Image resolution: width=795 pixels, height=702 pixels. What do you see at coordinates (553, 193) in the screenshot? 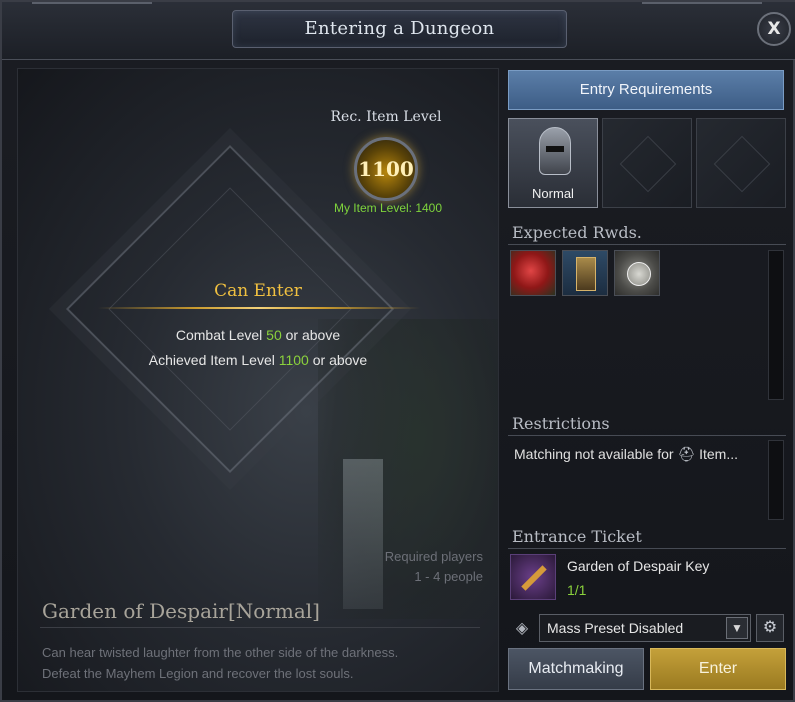
I see `difficulty-normal-label: Normal` at bounding box center [553, 193].